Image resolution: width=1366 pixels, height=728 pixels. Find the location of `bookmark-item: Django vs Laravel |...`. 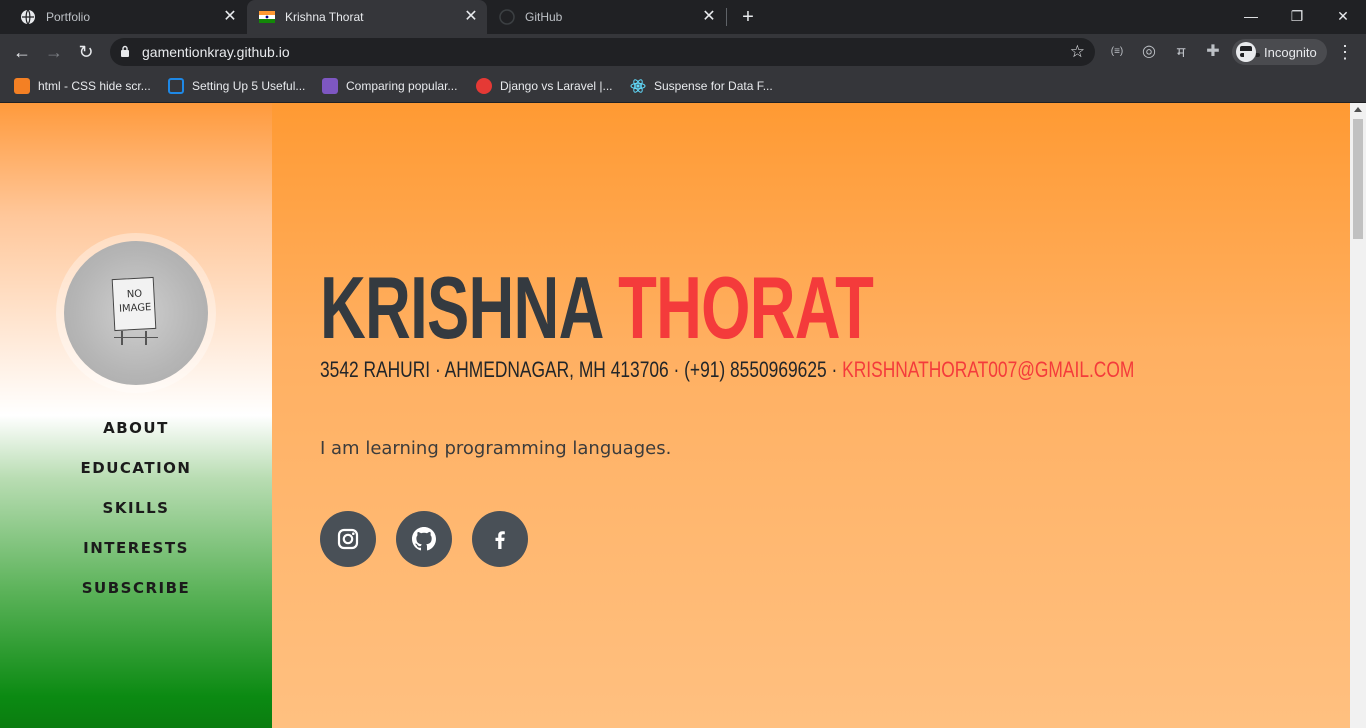

bookmark-item: Django vs Laravel |... is located at coordinates (544, 86).